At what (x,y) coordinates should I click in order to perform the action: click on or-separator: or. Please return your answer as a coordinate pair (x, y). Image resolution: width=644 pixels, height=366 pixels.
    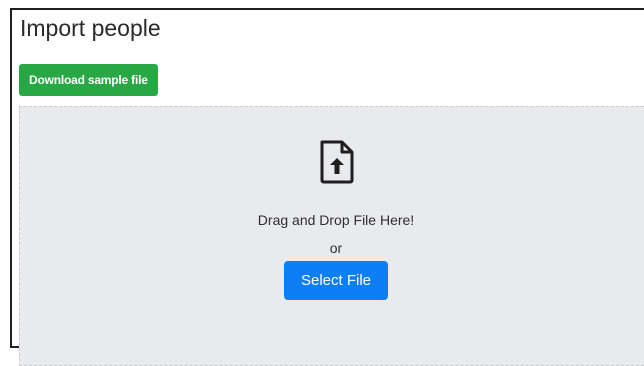
    Looking at the image, I should click on (336, 248).